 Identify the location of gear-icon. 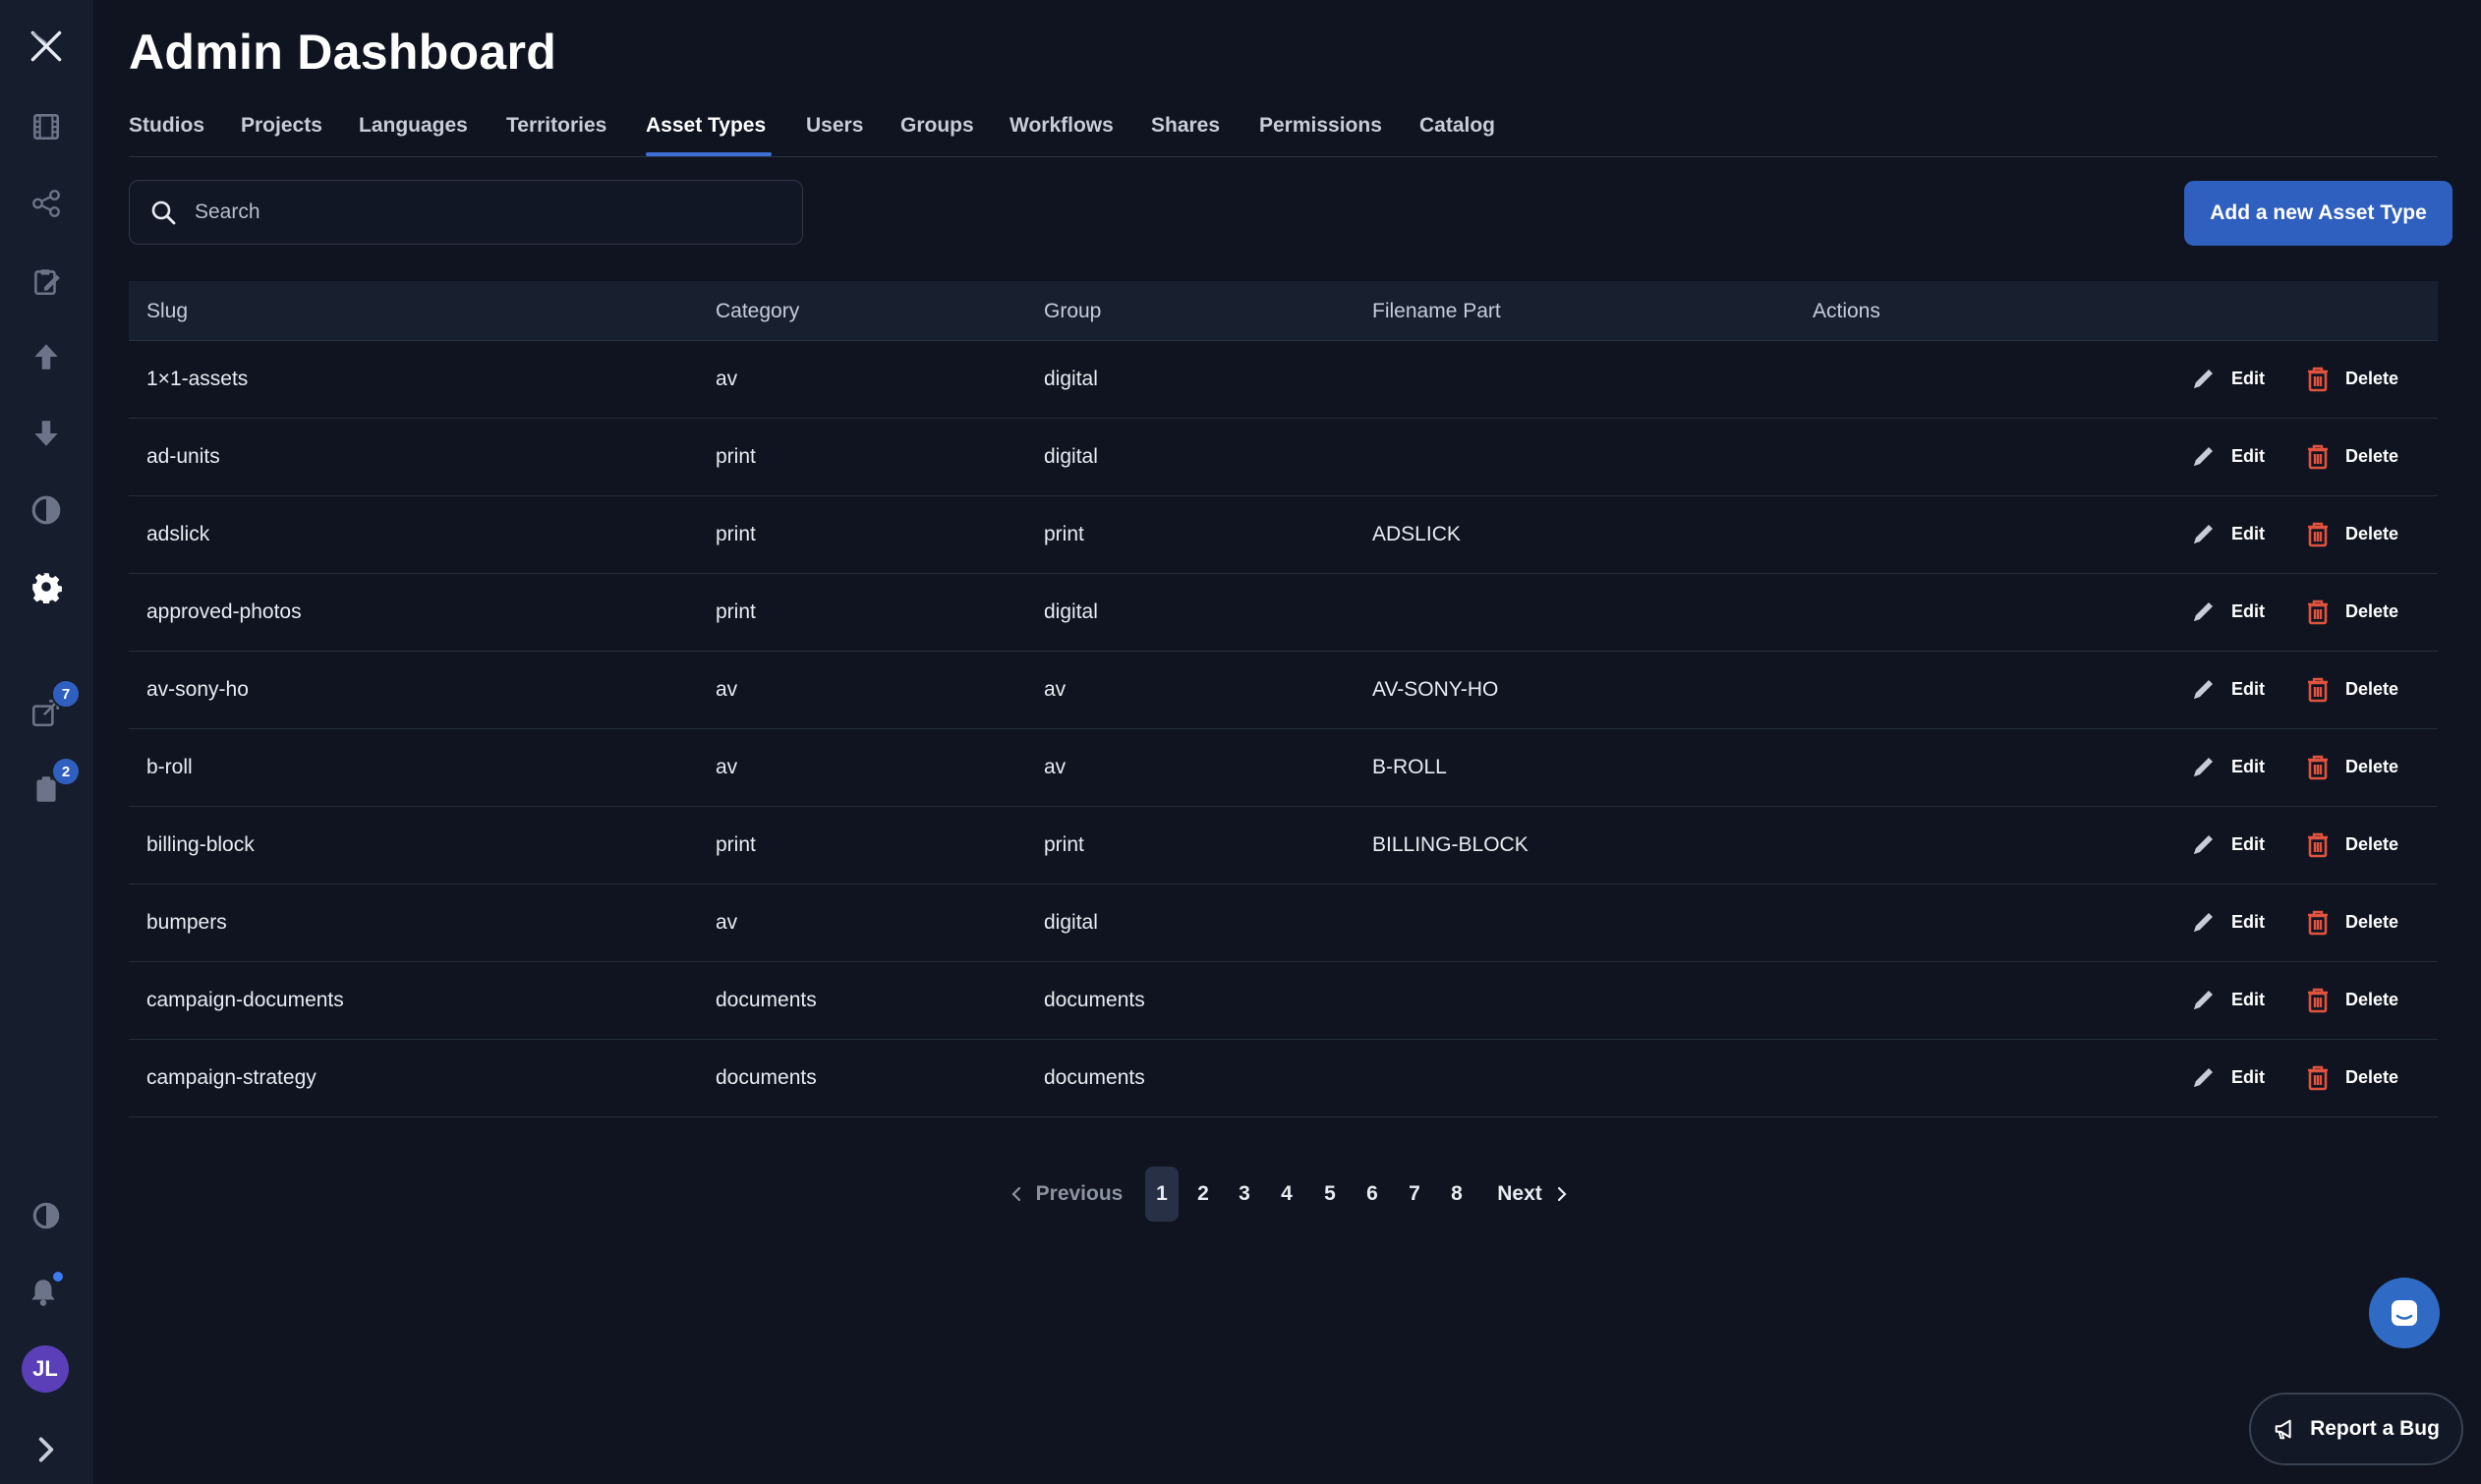
(46, 586).